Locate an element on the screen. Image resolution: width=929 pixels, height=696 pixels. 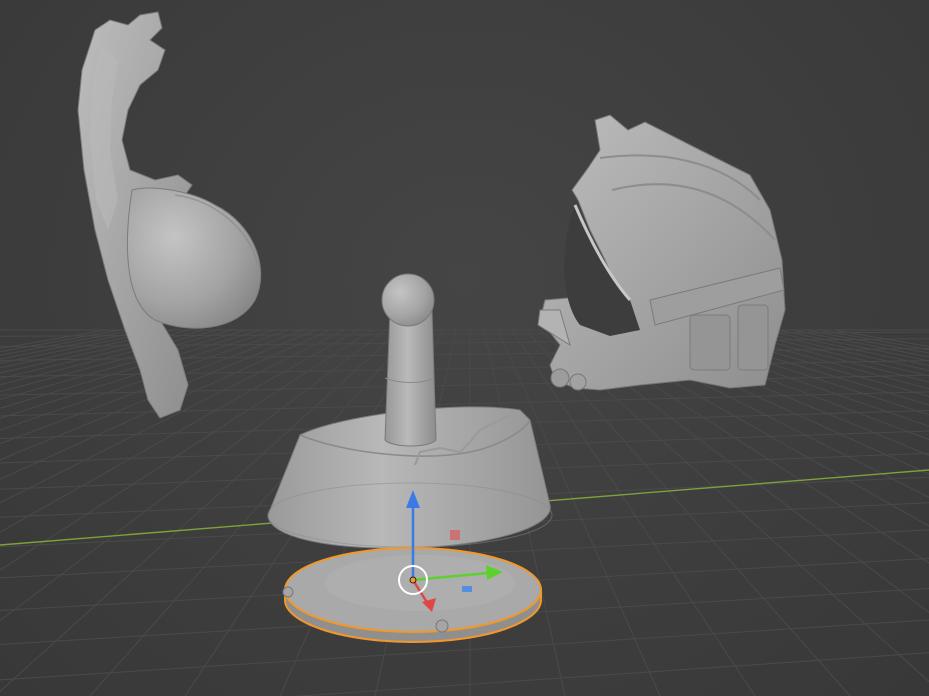
origin-point-icon is located at coordinates (413, 580).